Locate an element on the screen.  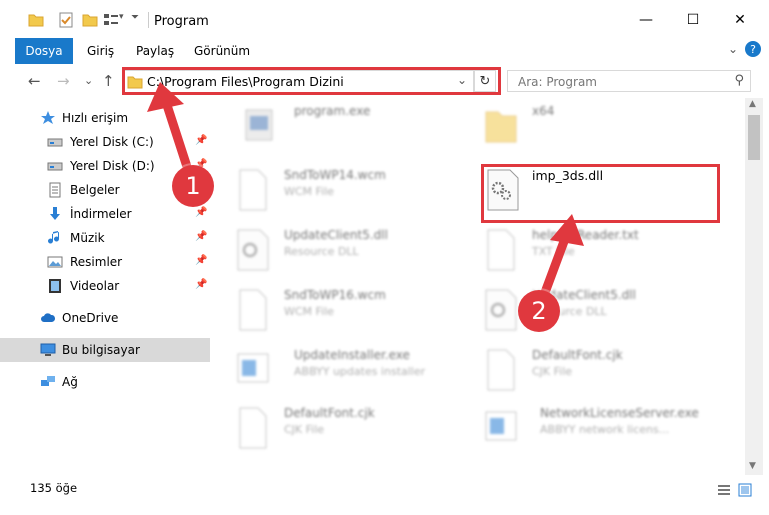
list-item: program.exe is located at coordinates (357, 129).